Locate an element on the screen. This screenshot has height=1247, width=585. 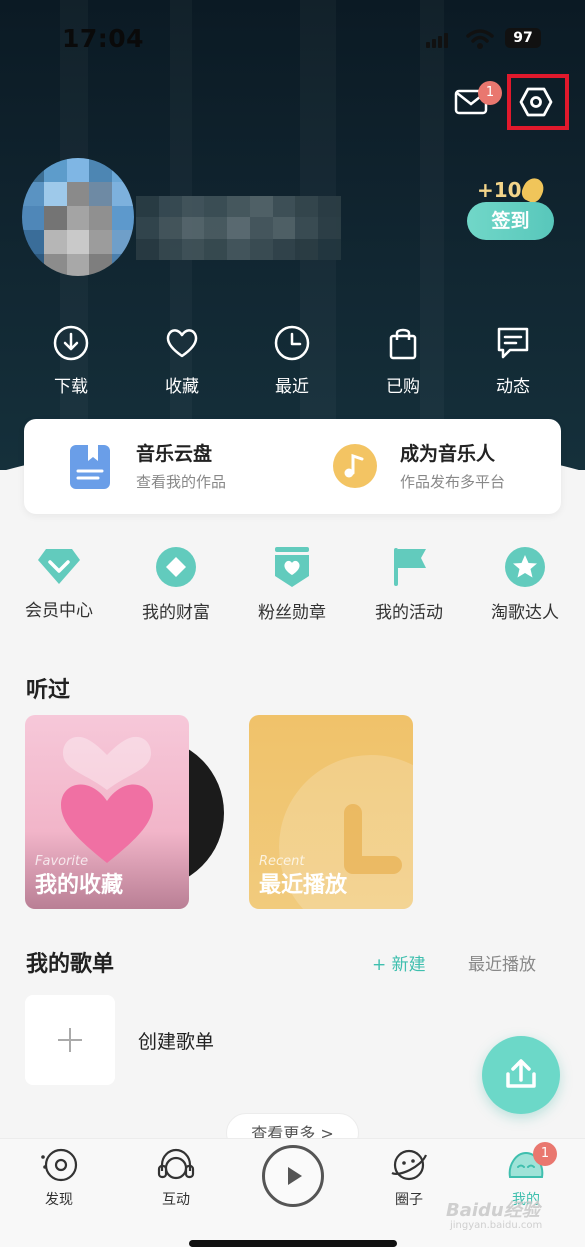
create-playlist-button is located at coordinates (70, 1040).